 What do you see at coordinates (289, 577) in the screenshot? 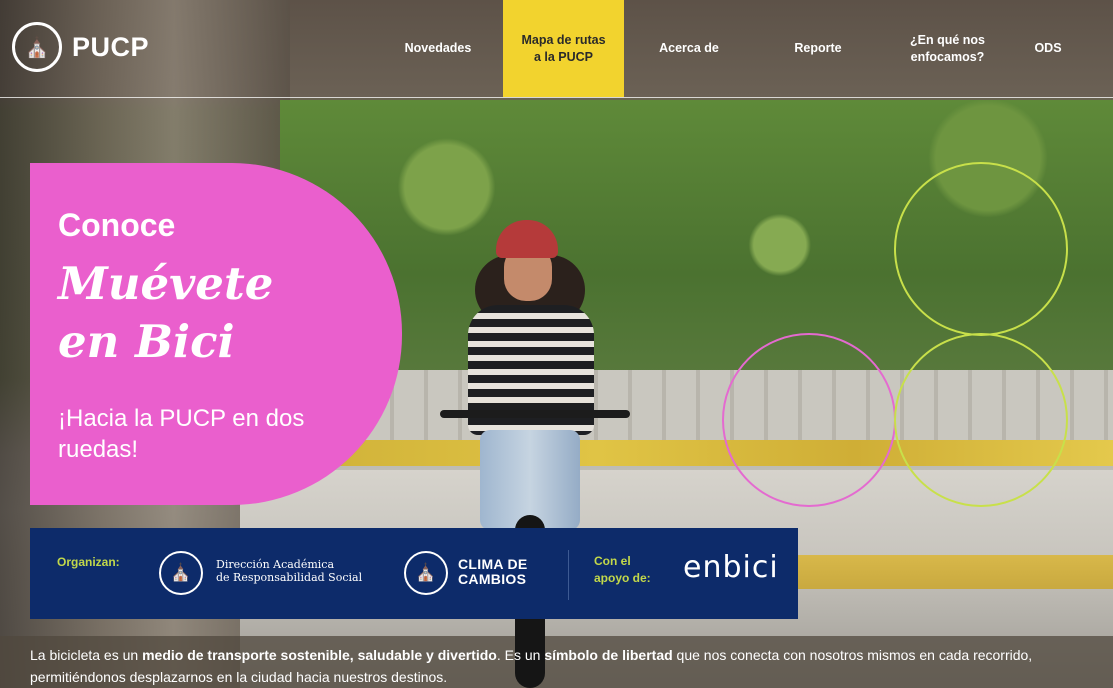
I see `dars-line2: de Responsabilidad Social` at bounding box center [289, 577].